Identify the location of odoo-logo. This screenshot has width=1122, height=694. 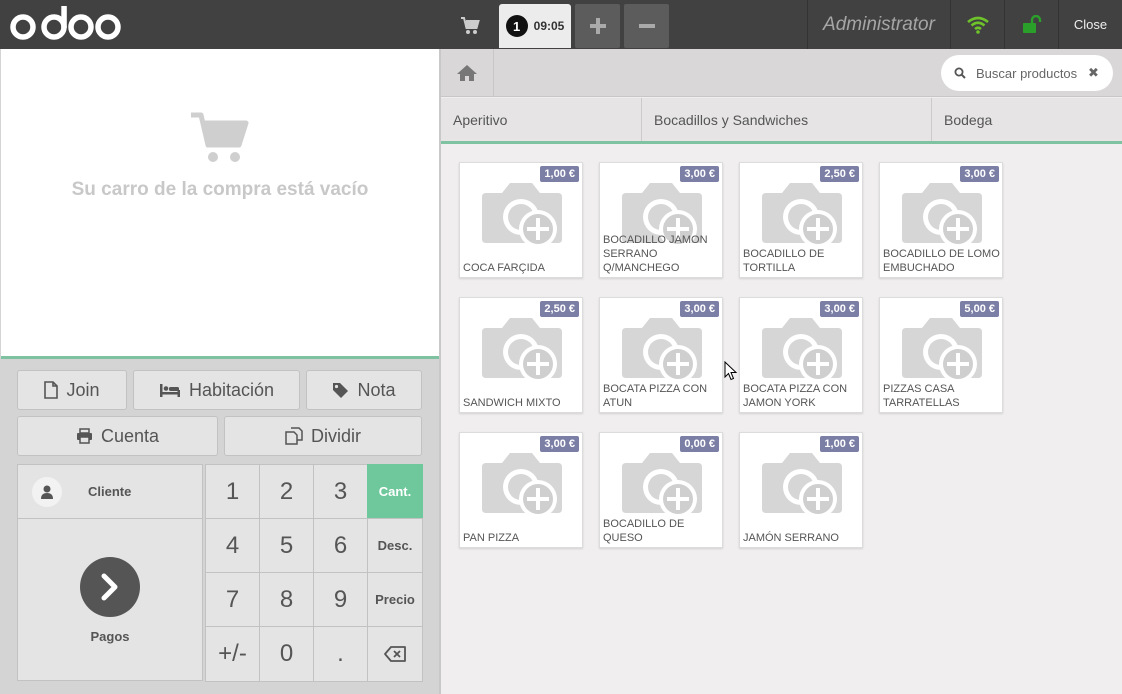
(65, 23).